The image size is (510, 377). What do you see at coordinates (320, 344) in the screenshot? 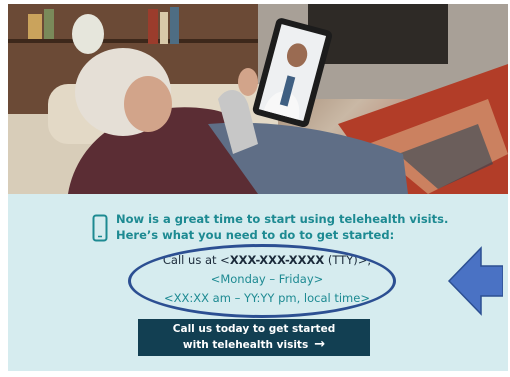
I see `arrow-right-icon: →` at bounding box center [320, 344].